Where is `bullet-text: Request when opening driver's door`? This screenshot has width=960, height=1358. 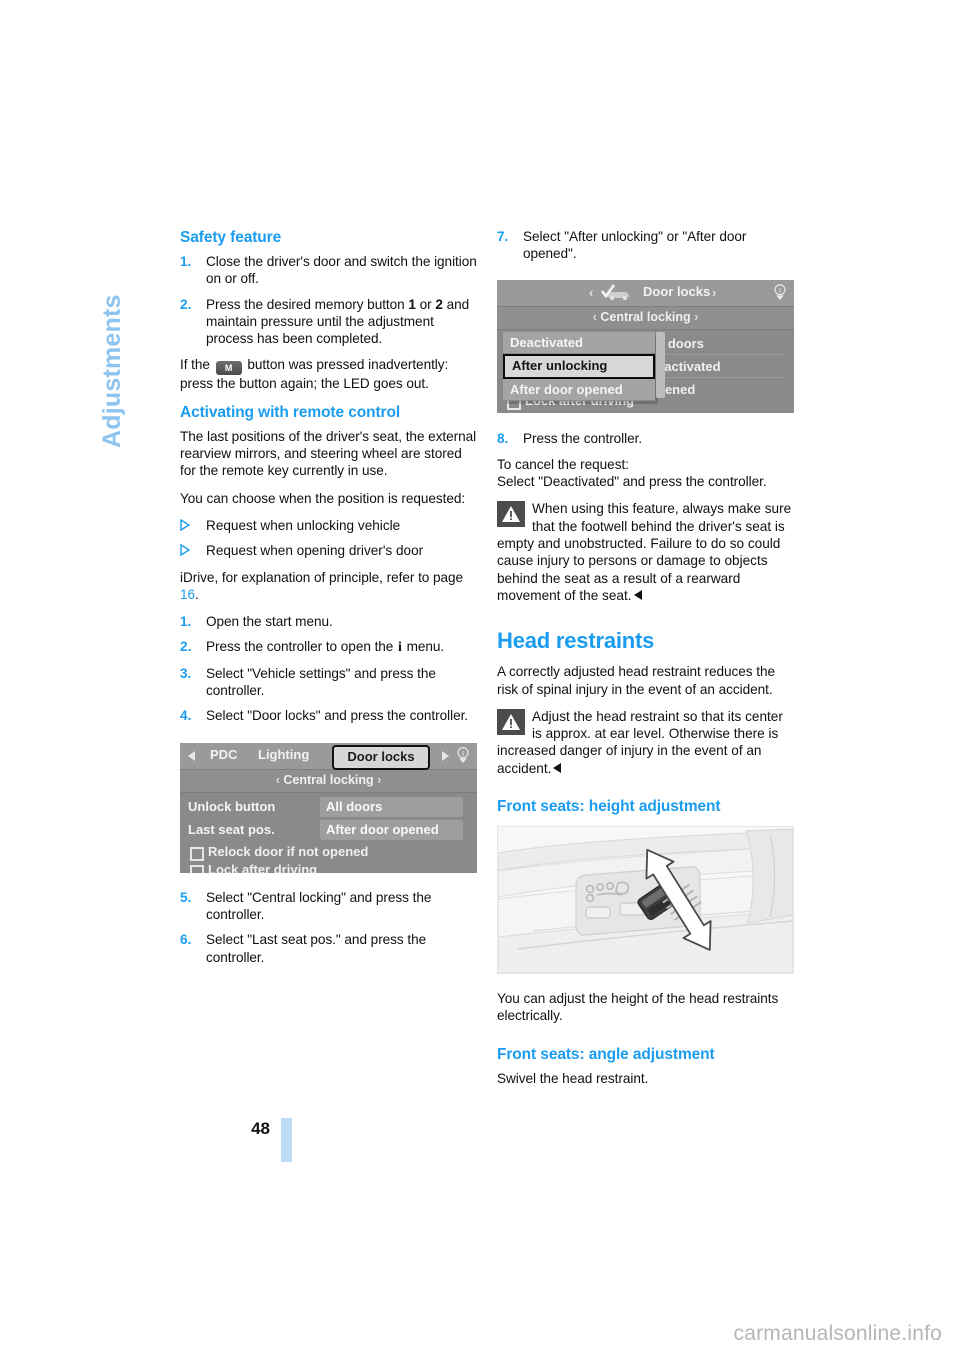 bullet-text: Request when opening driver's door is located at coordinates (315, 551).